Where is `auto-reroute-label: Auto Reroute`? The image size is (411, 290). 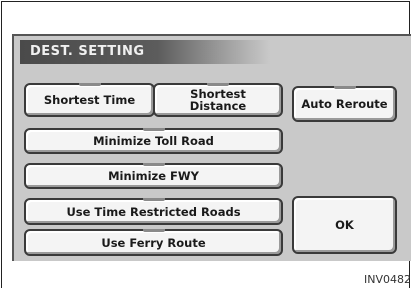
auto-reroute-label: Auto Reroute is located at coordinates (344, 104).